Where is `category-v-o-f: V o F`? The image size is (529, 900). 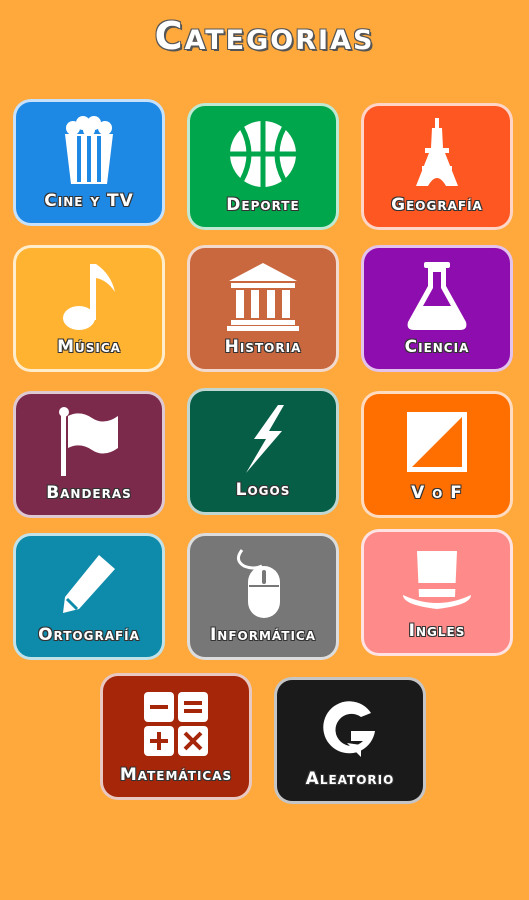 category-v-o-f: V o F is located at coordinates (437, 454).